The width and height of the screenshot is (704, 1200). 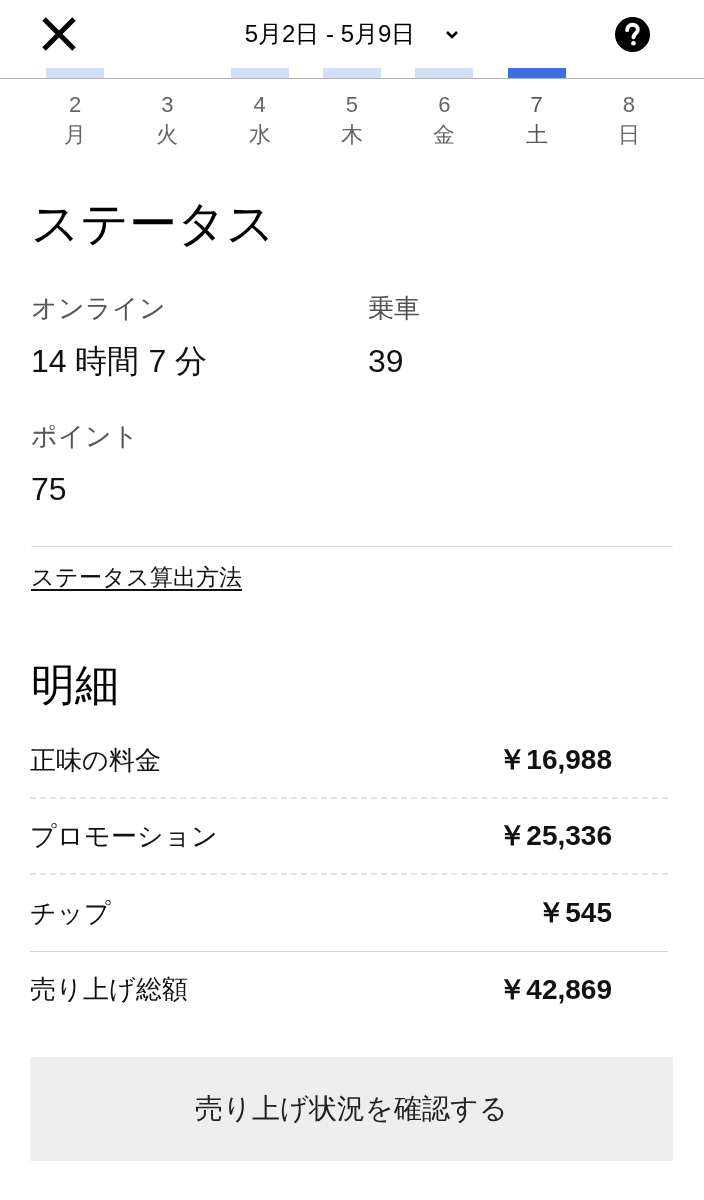 I want to click on line-item-label: プロモーション, so click(x=124, y=836).